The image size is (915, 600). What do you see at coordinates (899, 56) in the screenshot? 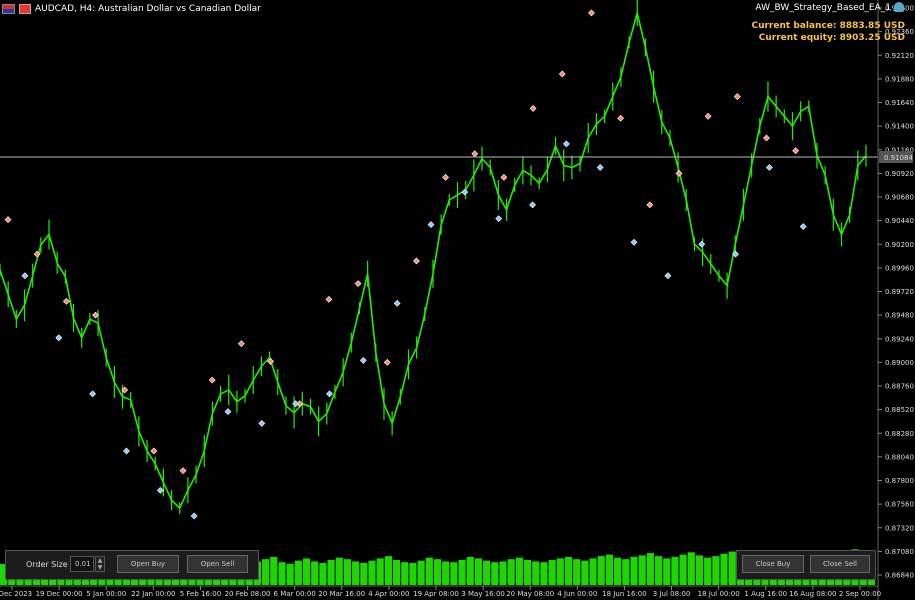
I see `price-tick-label: 0.92120` at bounding box center [899, 56].